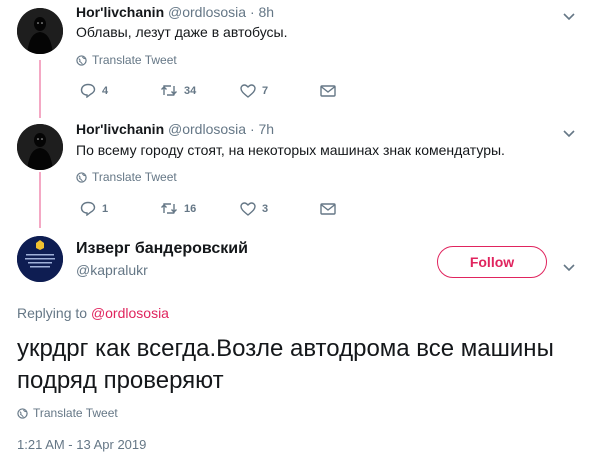 This screenshot has height=457, width=605. I want to click on timestamp: · 8h, so click(262, 12).